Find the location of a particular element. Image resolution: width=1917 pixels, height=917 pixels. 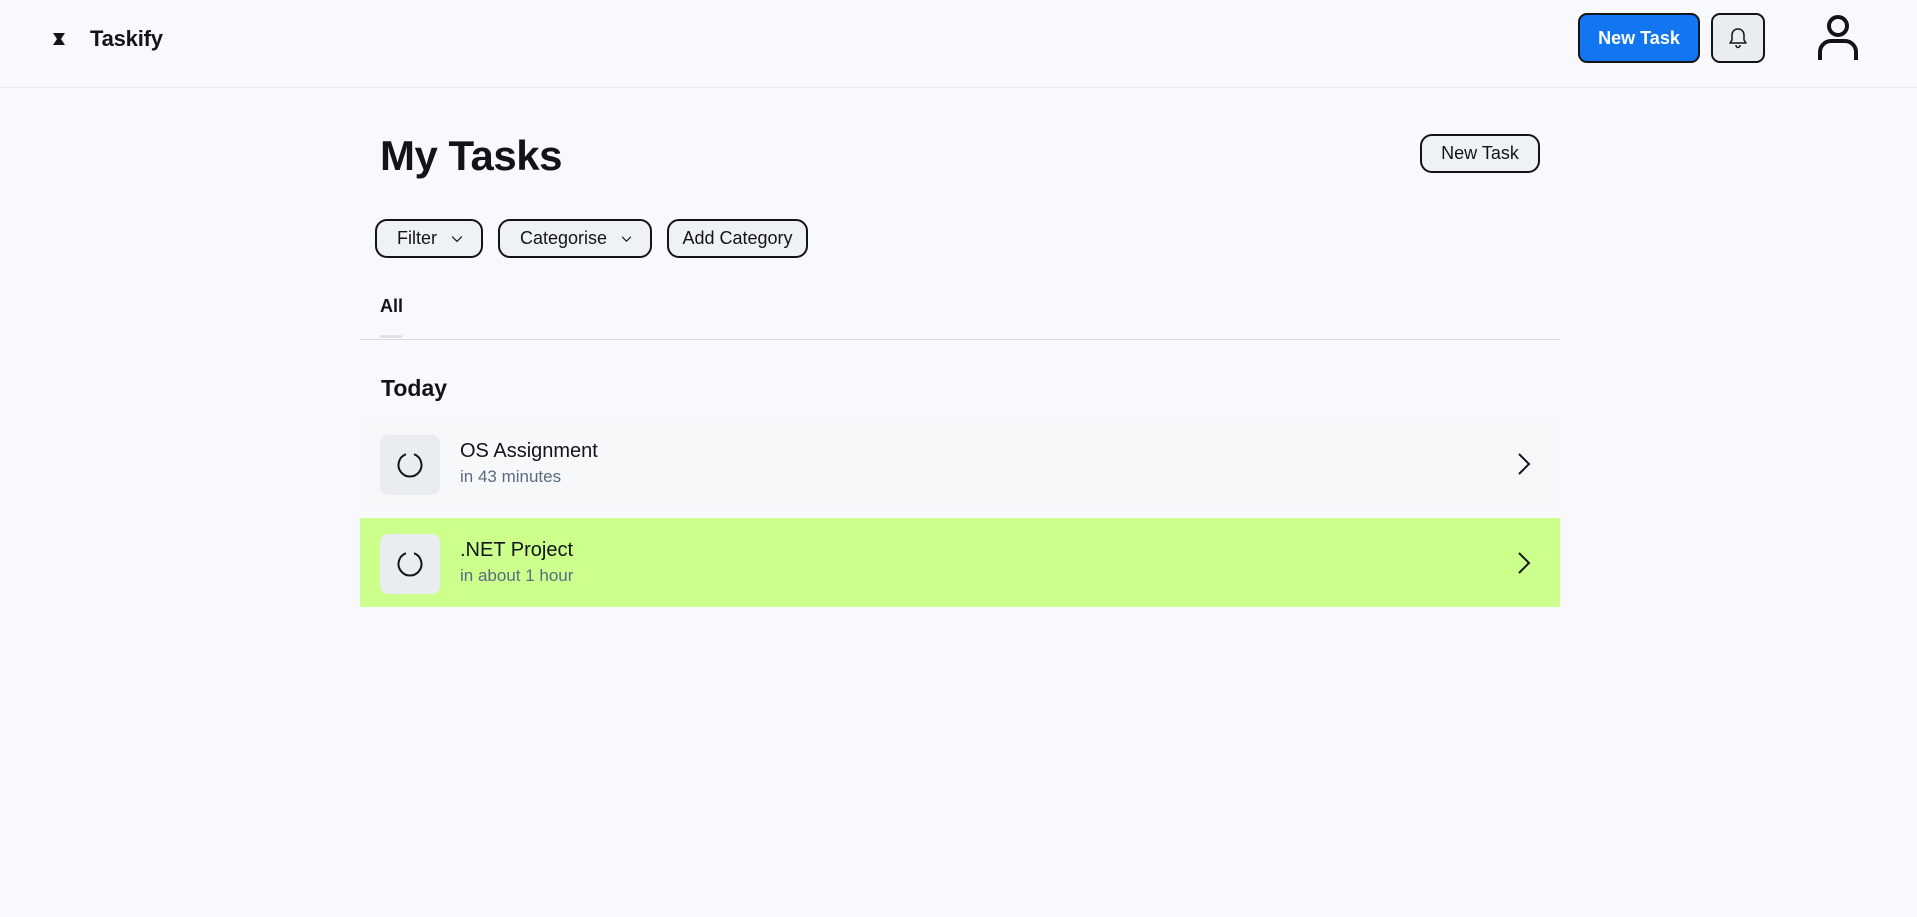

task-title: OS Assignment is located at coordinates (529, 451).